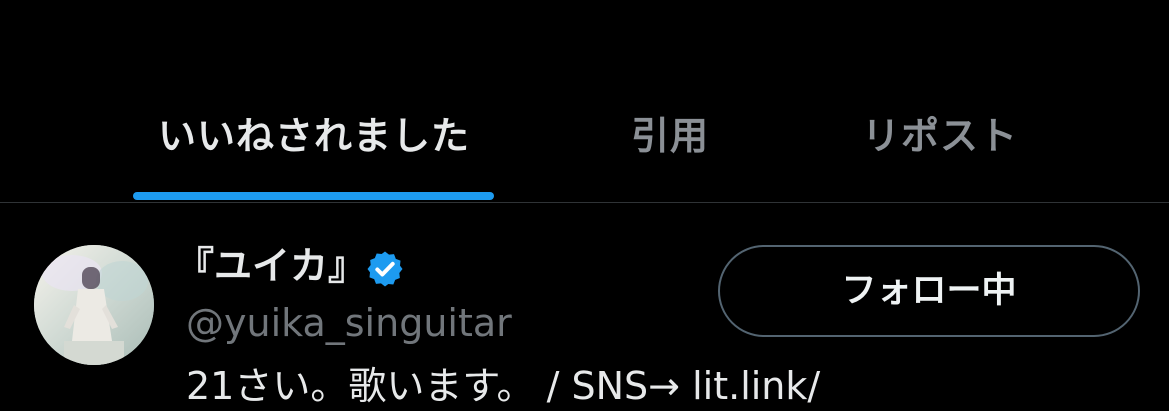  What do you see at coordinates (314, 136) in the screenshot?
I see `tab-liked: いいねされました` at bounding box center [314, 136].